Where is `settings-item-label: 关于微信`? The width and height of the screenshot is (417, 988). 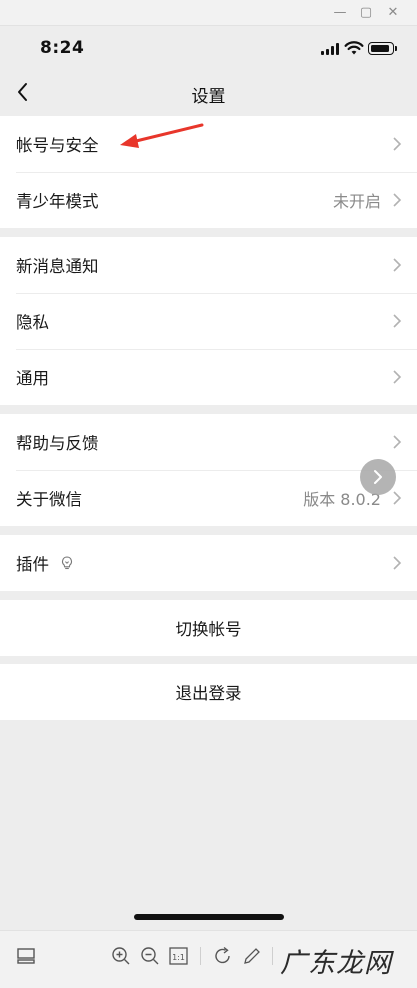 settings-item-label: 关于微信 is located at coordinates (49, 499).